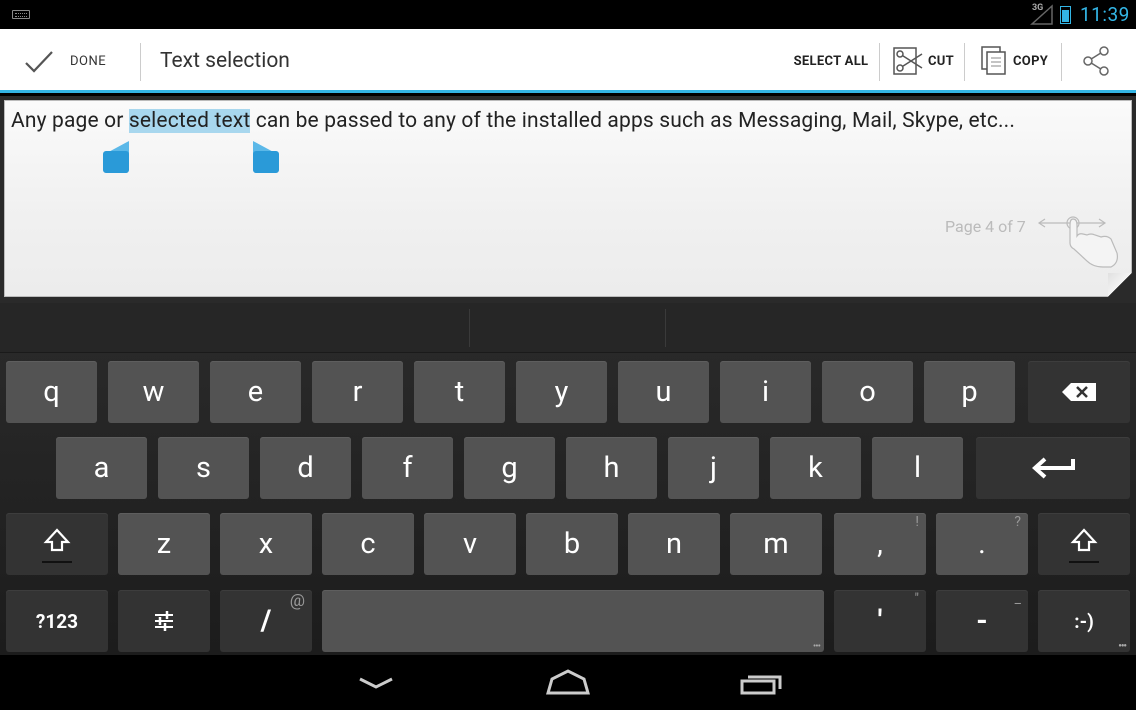  What do you see at coordinates (1031, 61) in the screenshot?
I see `copy-label: COPY` at bounding box center [1031, 61].